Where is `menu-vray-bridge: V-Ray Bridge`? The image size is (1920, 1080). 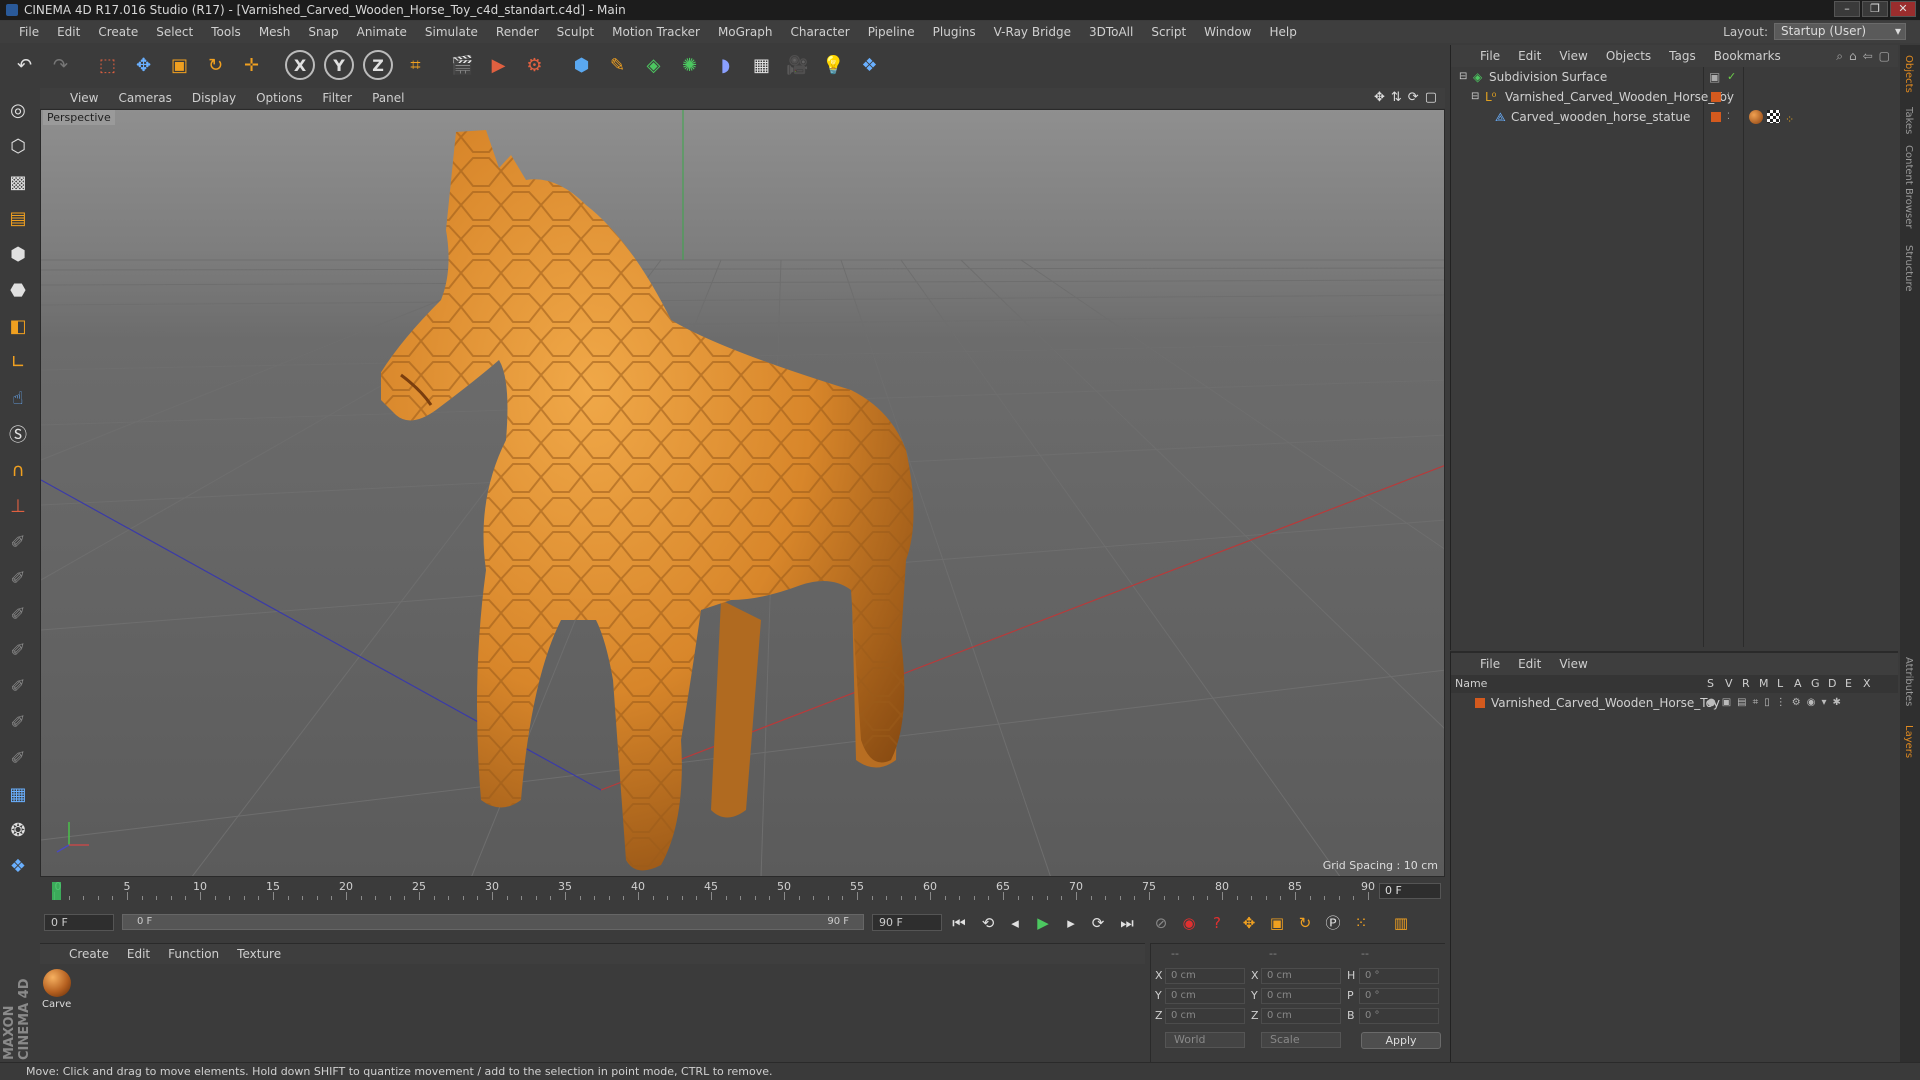 menu-vray-bridge: V-Ray Bridge is located at coordinates (1032, 32).